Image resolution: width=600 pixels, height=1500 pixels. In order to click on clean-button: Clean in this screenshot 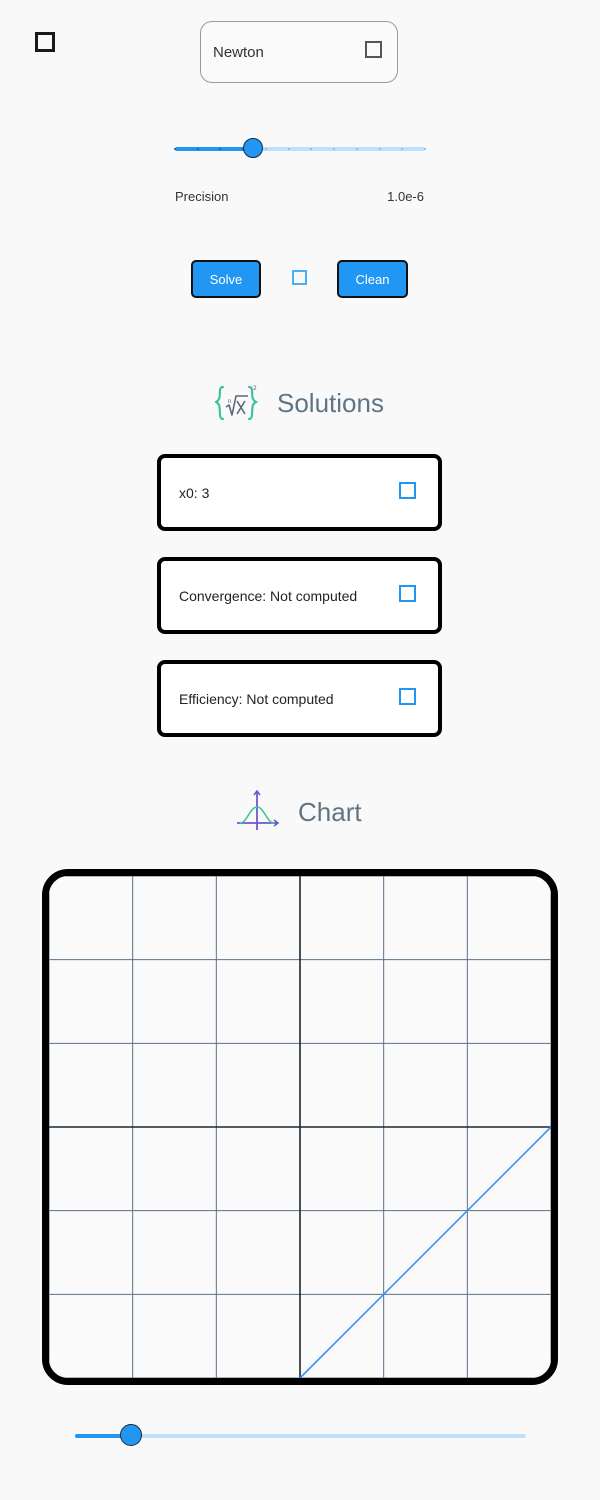, I will do `click(372, 279)`.